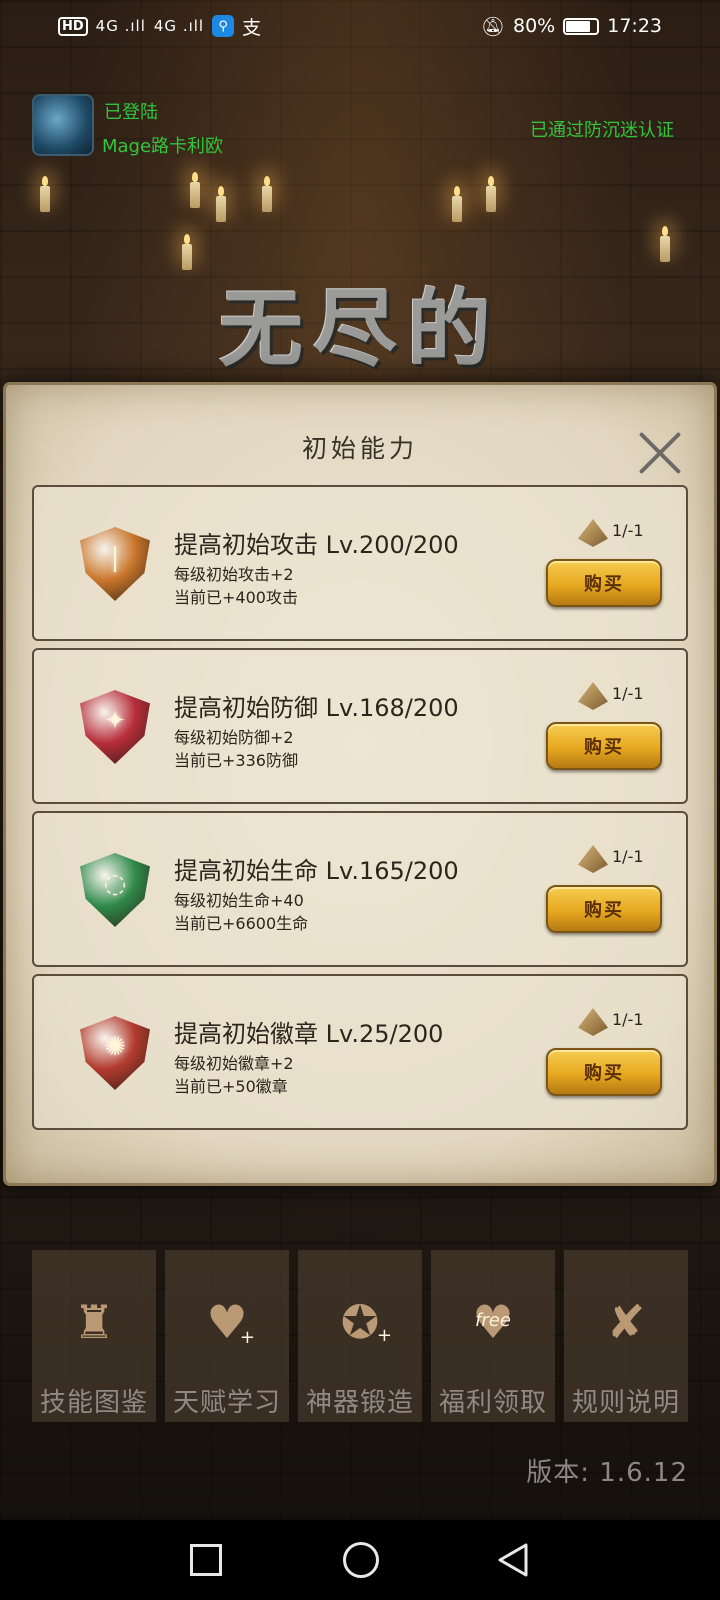 The image size is (720, 1600). Describe the element at coordinates (231, 1086) in the screenshot. I see `ability-current: 当前已+50徽章` at that location.